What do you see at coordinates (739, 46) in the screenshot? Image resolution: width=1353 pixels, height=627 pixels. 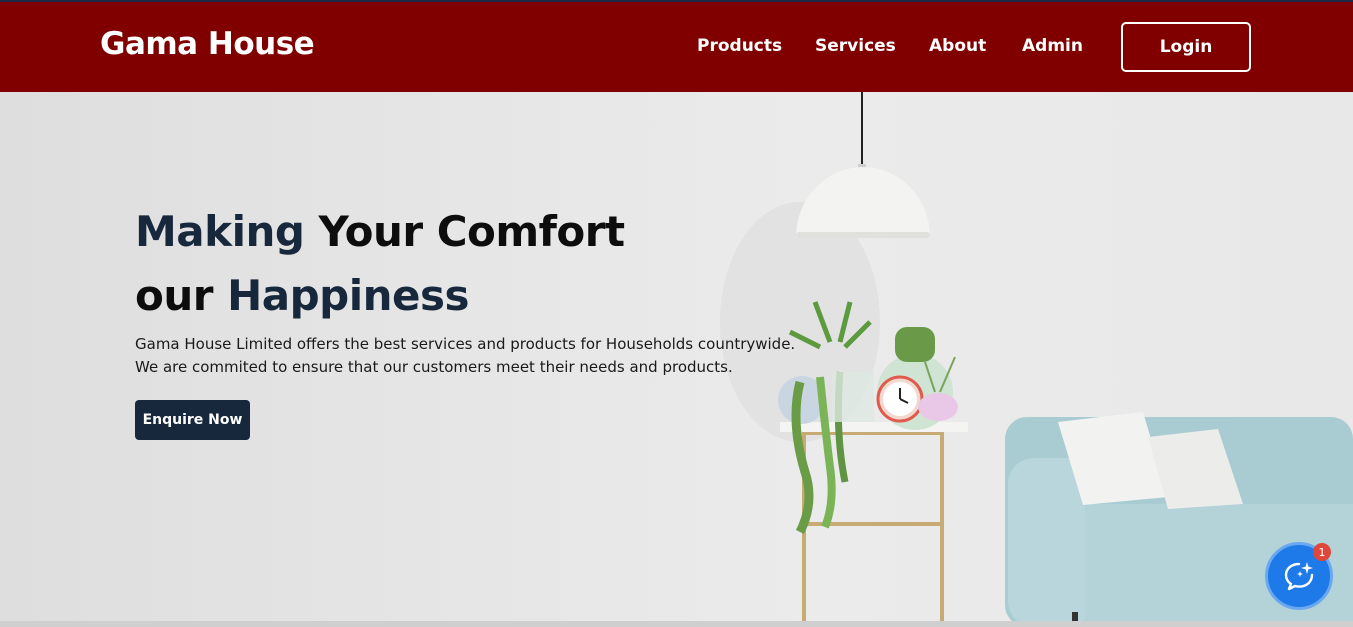 I see `nav-products: Products` at bounding box center [739, 46].